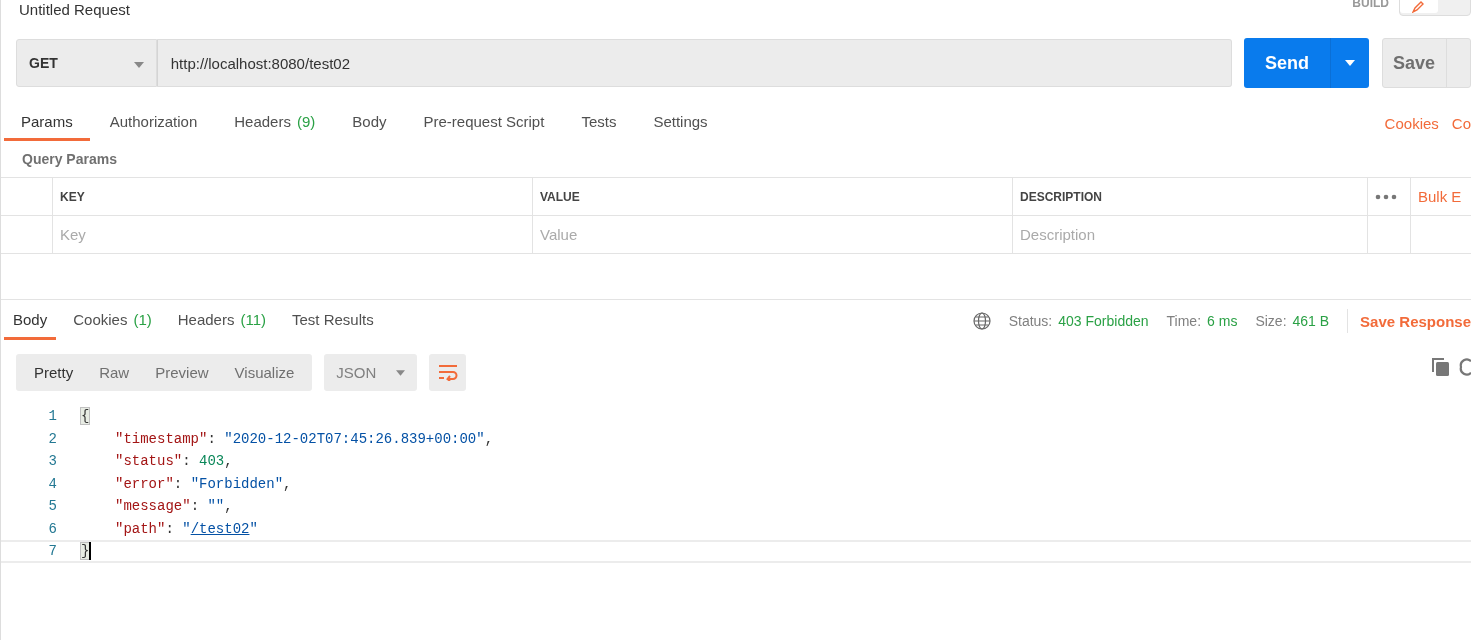 The image size is (1471, 640). Describe the element at coordinates (186, 528) in the screenshot. I see `code-line: "path": "/test02"` at that location.